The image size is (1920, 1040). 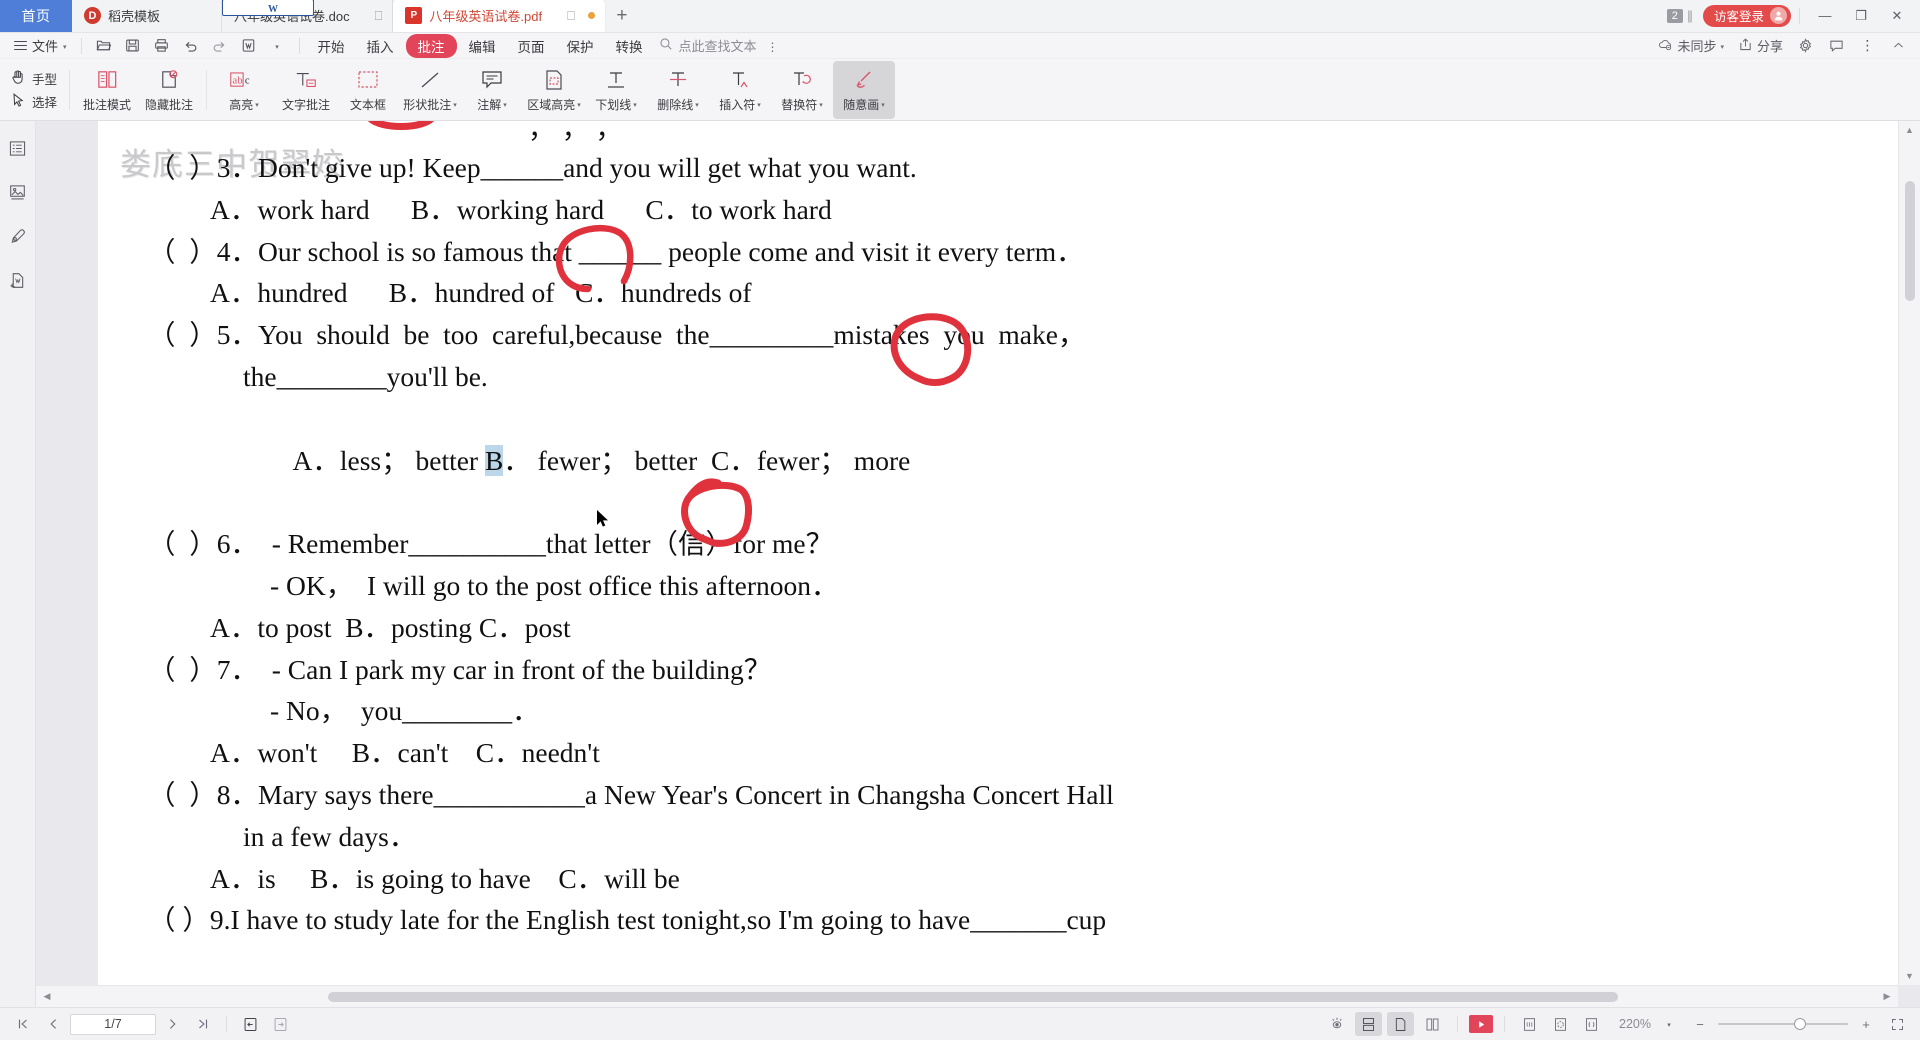 I want to click on zoom-slider-knob, so click(x=1800, y=1024).